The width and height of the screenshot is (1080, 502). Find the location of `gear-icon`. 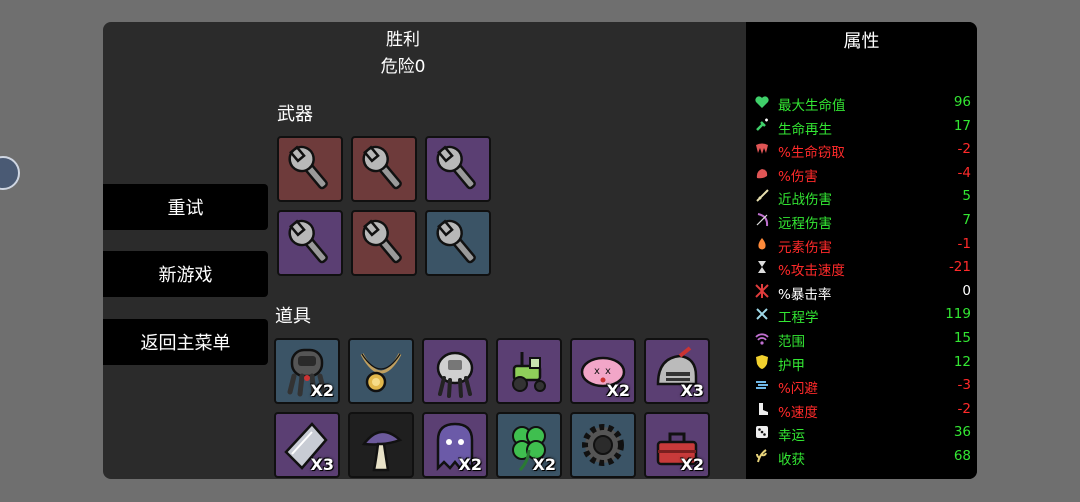

gear-icon is located at coordinates (603, 445).